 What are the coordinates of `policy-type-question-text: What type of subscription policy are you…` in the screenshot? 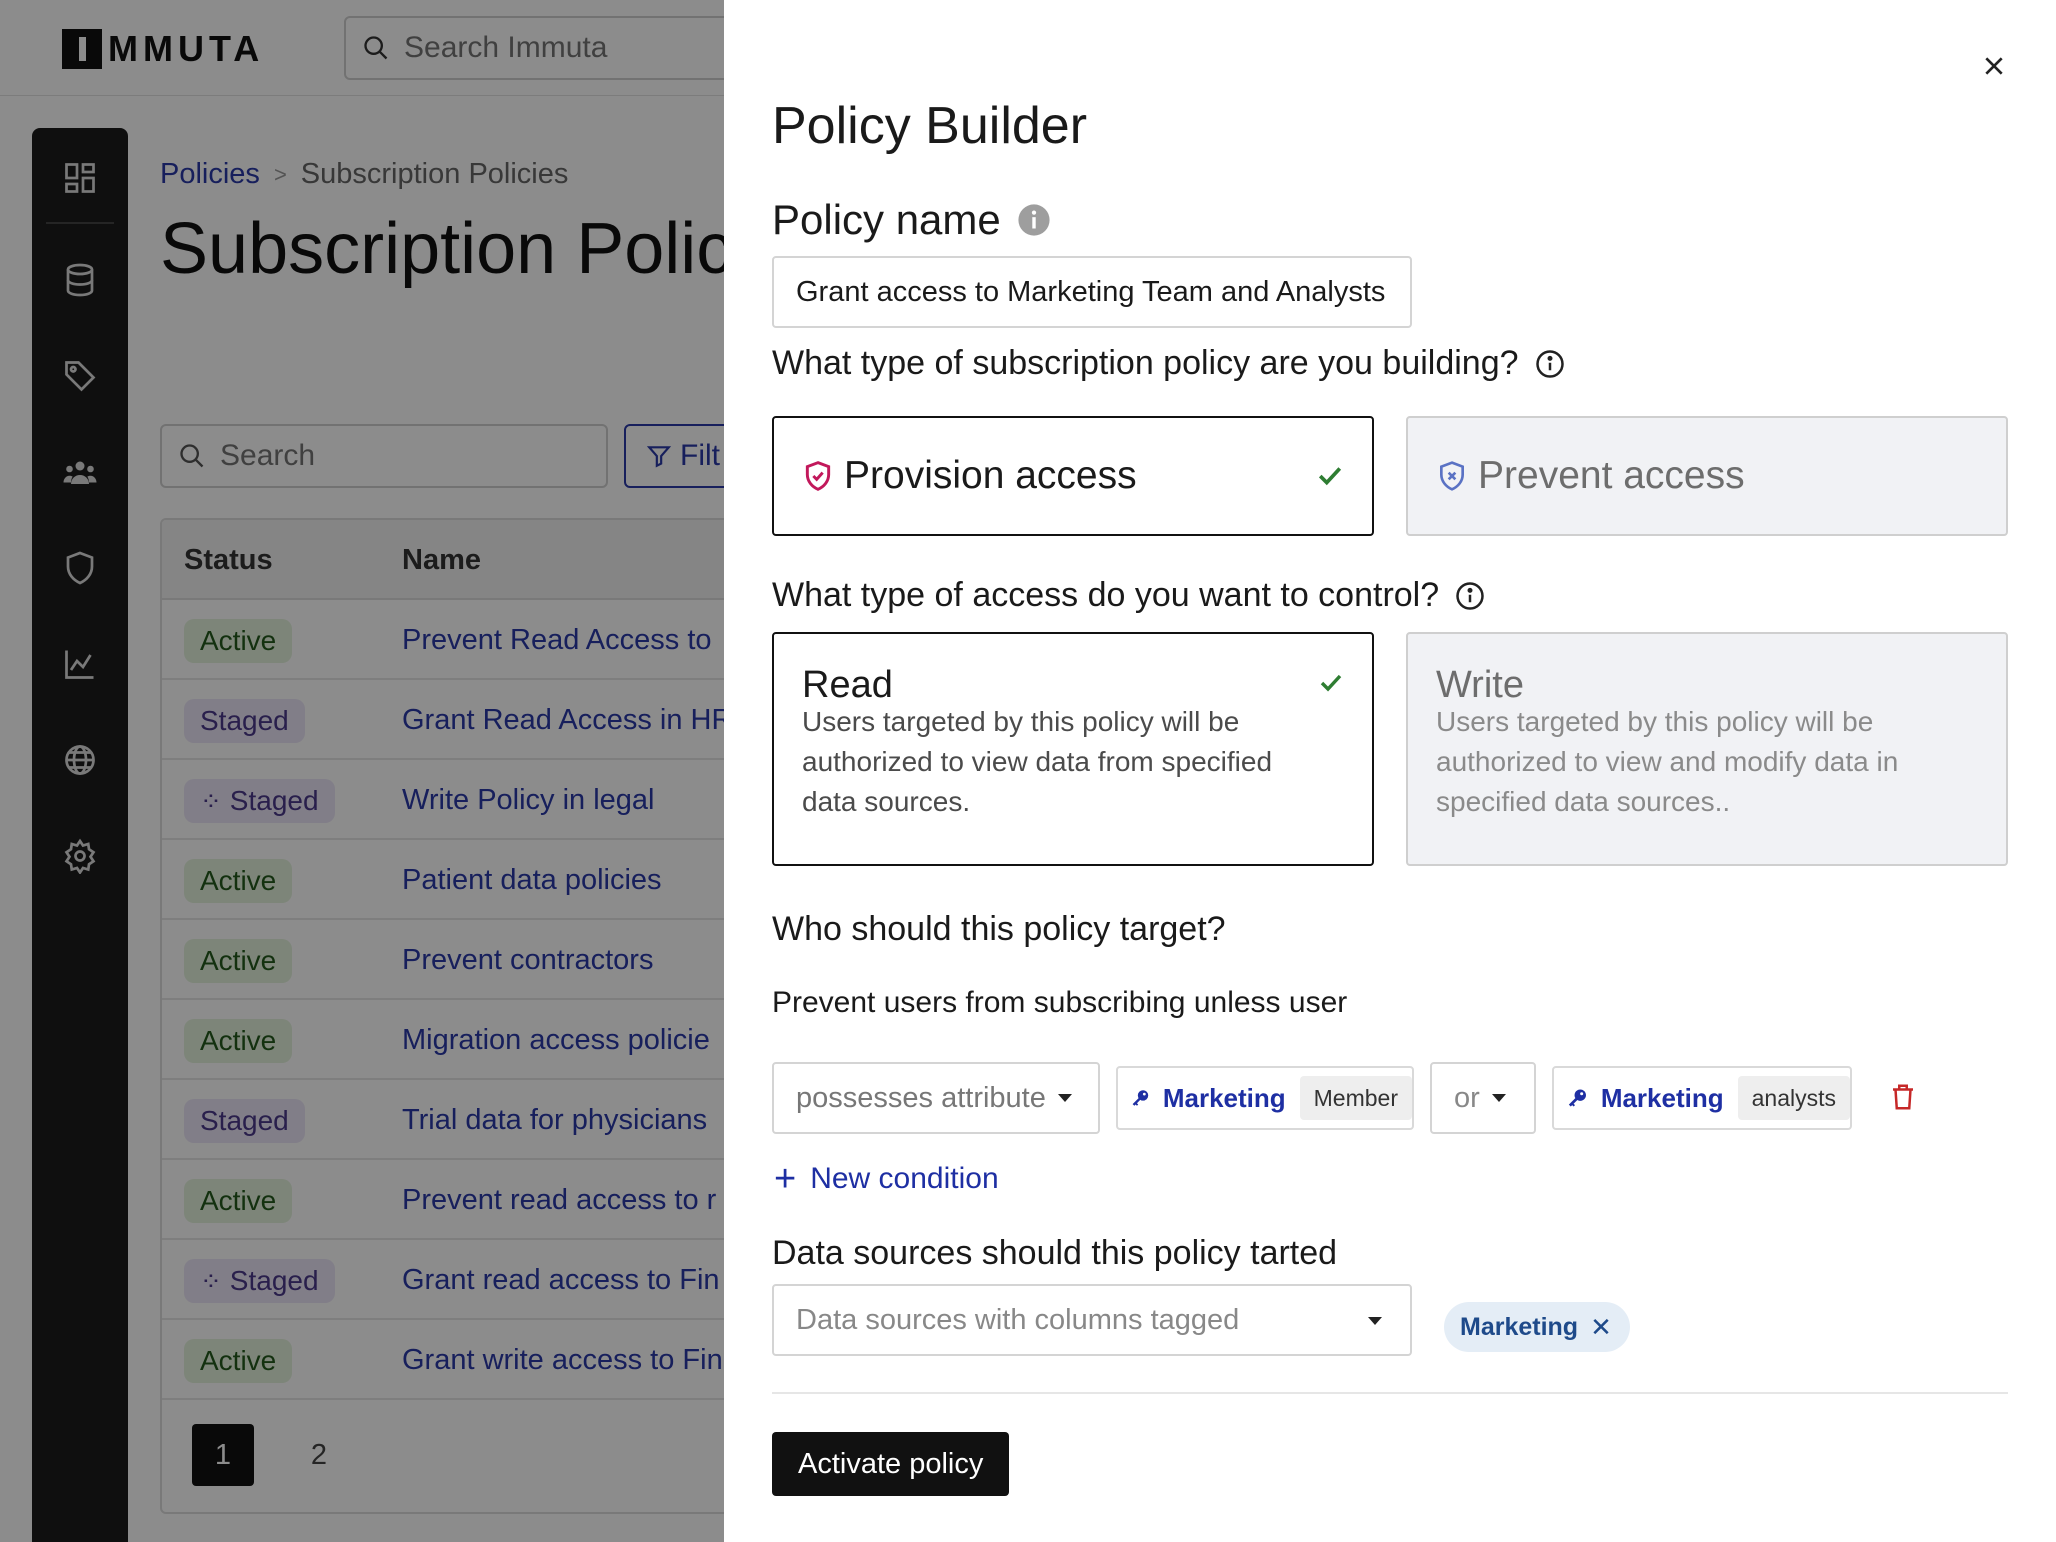 It's located at (1145, 363).